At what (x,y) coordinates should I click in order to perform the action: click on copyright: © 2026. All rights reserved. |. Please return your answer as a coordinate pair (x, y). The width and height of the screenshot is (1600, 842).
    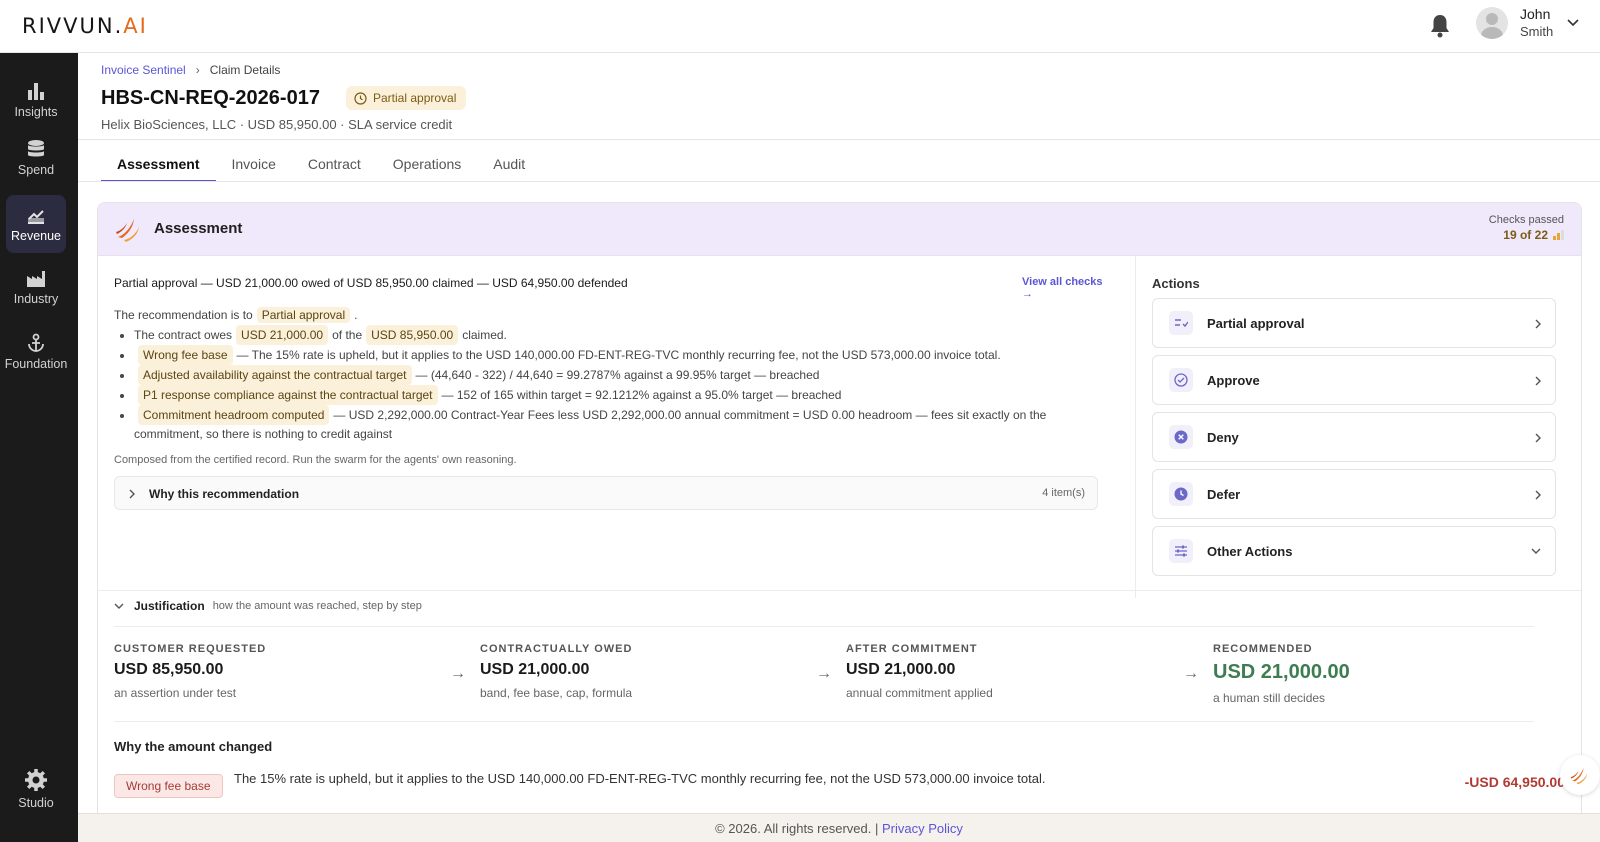
    Looking at the image, I should click on (797, 828).